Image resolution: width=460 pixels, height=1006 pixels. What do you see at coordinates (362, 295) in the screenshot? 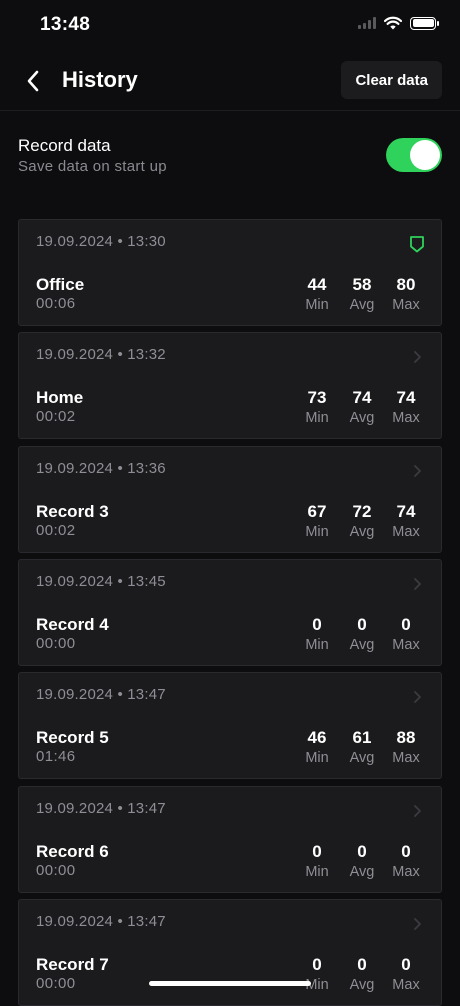
I see `stat-avg: 58 Avg` at bounding box center [362, 295].